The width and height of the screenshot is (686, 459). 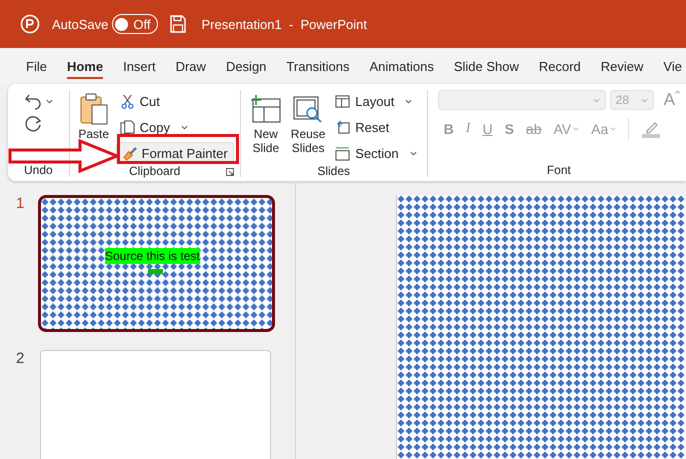 What do you see at coordinates (93, 109) in the screenshot?
I see `clipboard-icon` at bounding box center [93, 109].